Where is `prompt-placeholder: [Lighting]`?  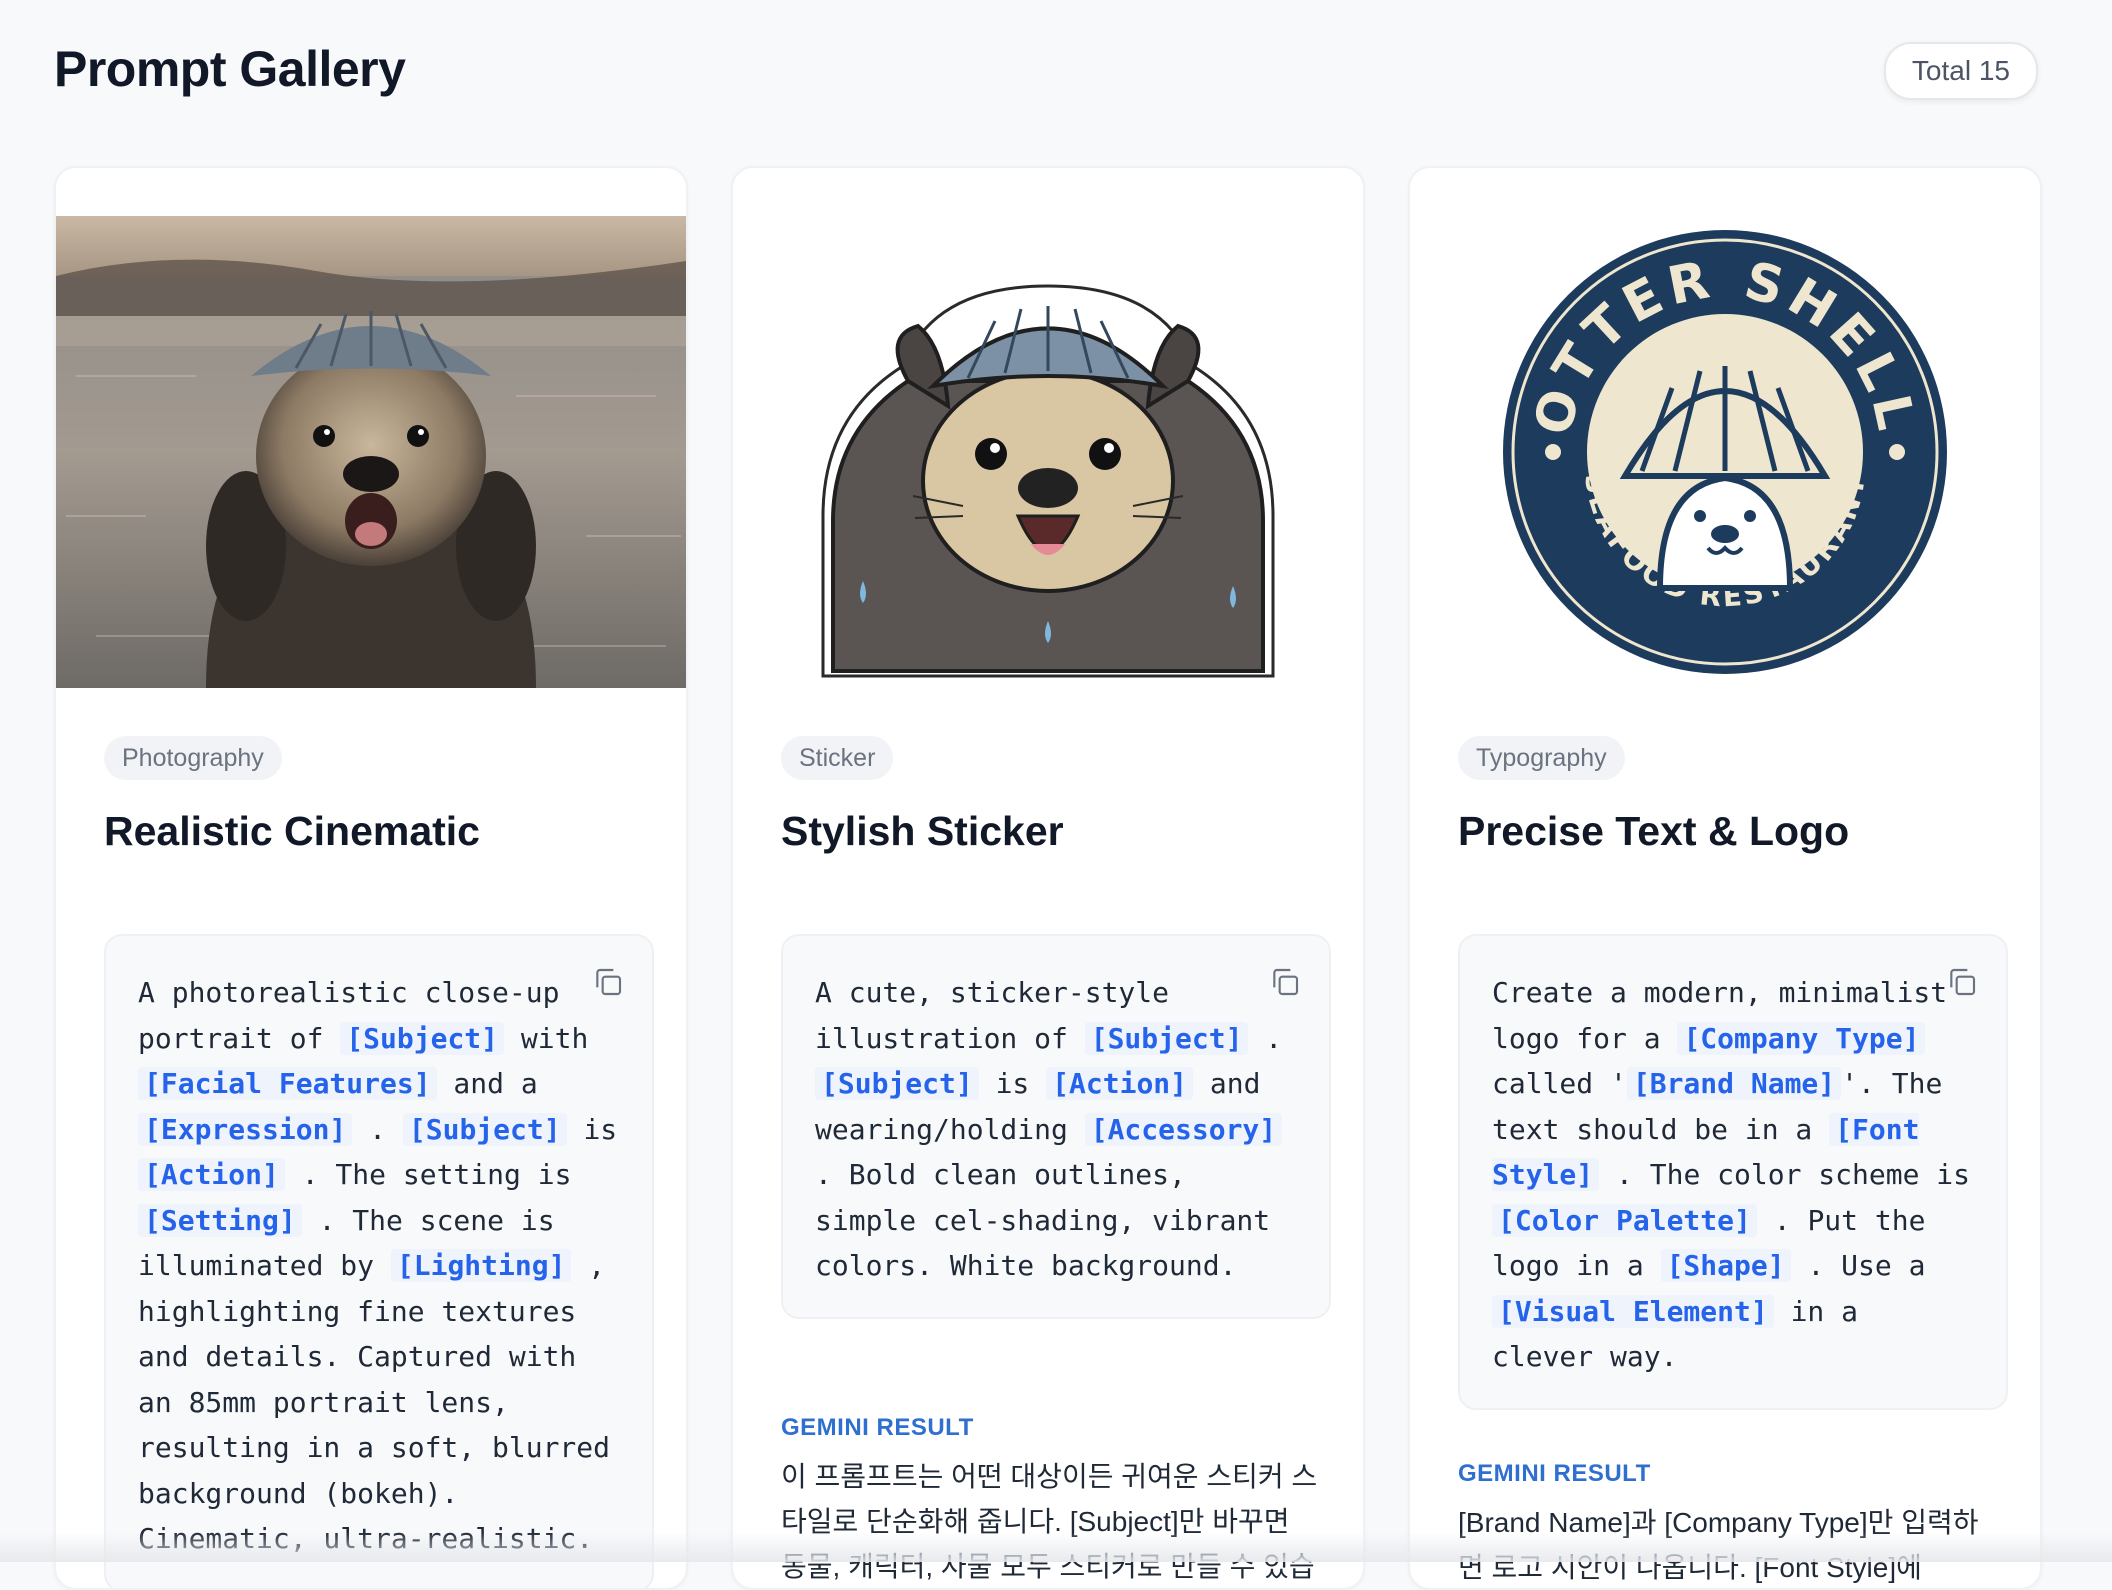 prompt-placeholder: [Lighting] is located at coordinates (481, 1265).